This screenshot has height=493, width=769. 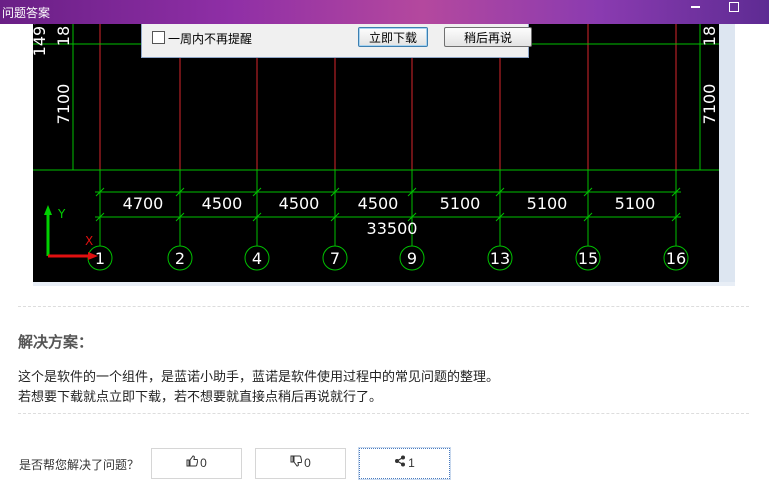 What do you see at coordinates (500, 258) in the screenshot?
I see `axis-label: 13` at bounding box center [500, 258].